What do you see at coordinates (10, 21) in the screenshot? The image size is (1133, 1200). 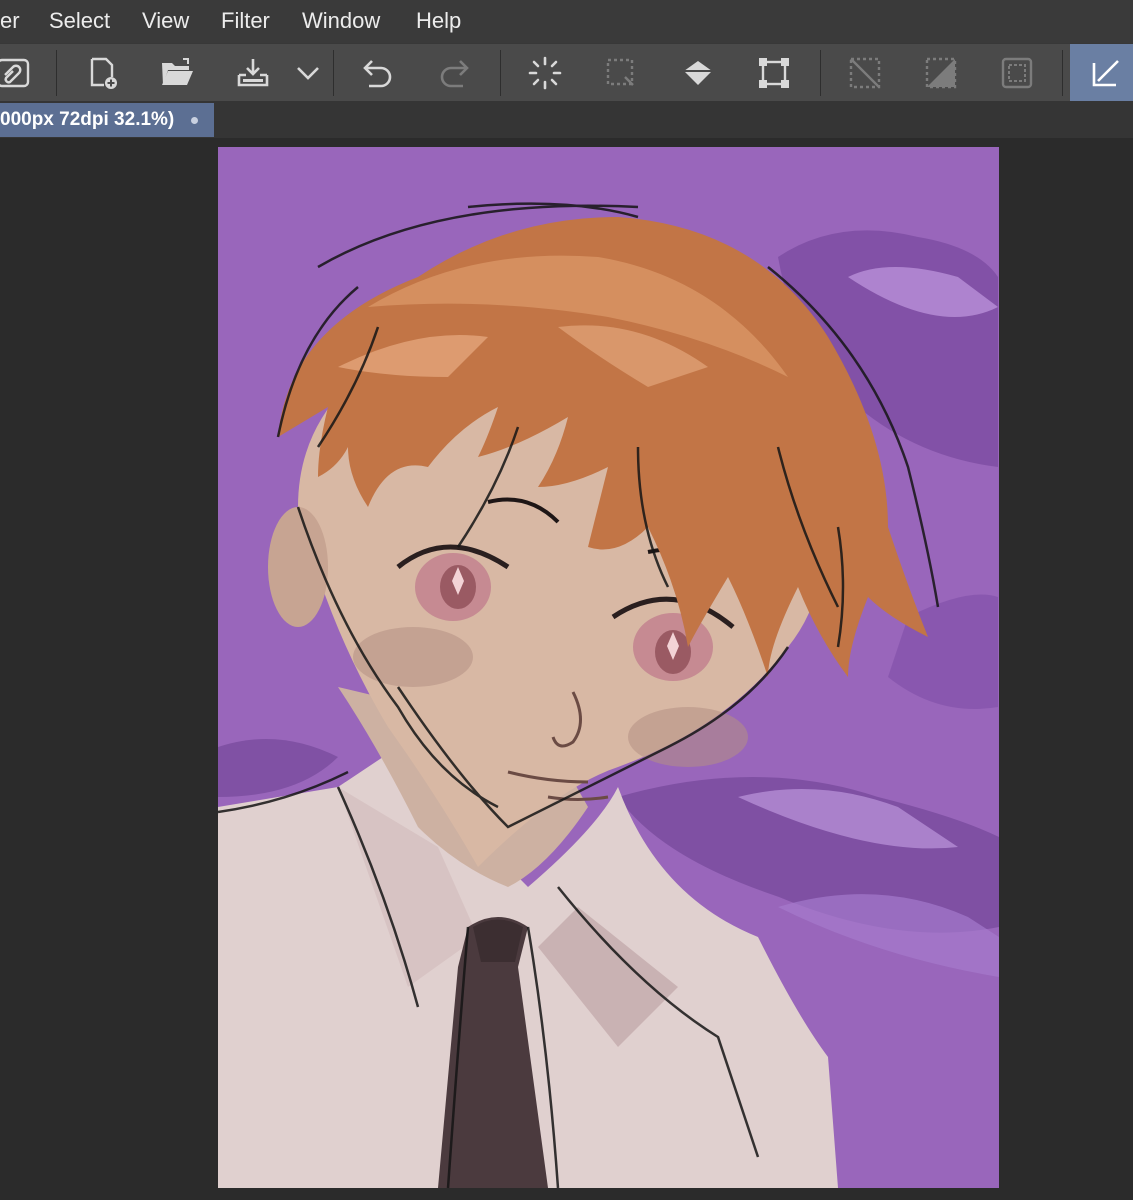 I see `menu-layer: er` at bounding box center [10, 21].